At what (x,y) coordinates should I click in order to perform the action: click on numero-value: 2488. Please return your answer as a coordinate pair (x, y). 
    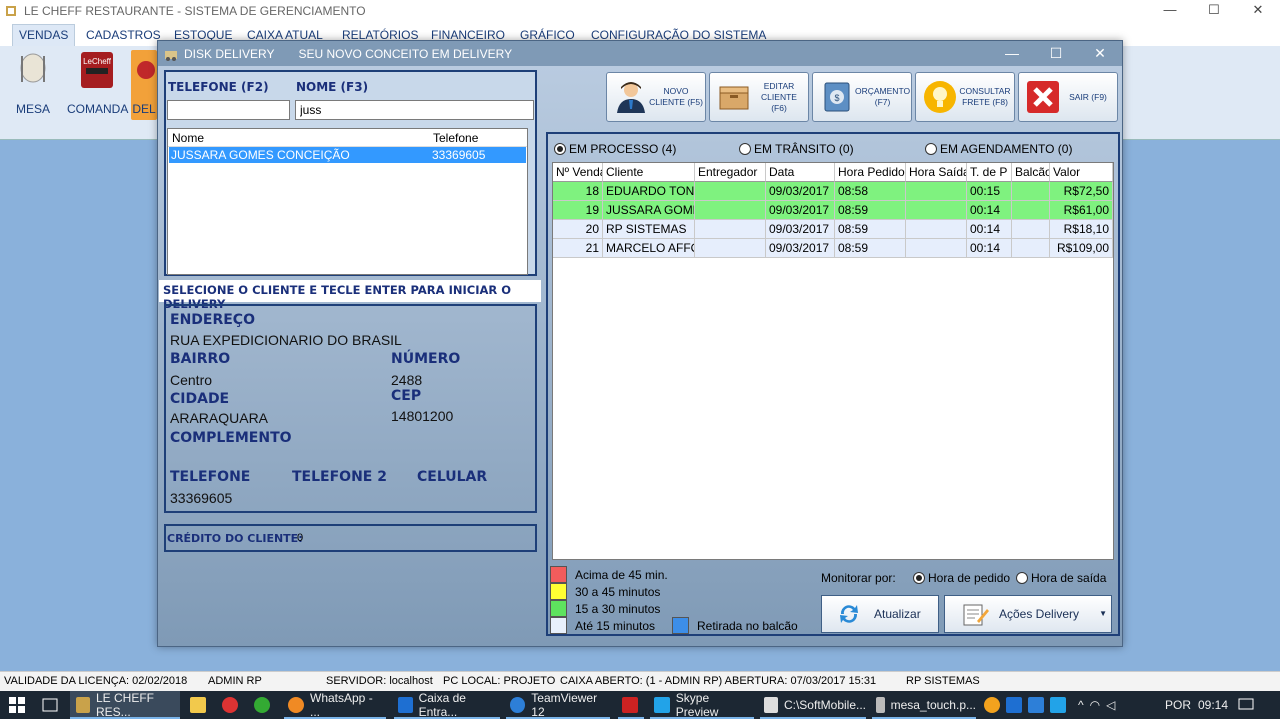
    Looking at the image, I should click on (407, 380).